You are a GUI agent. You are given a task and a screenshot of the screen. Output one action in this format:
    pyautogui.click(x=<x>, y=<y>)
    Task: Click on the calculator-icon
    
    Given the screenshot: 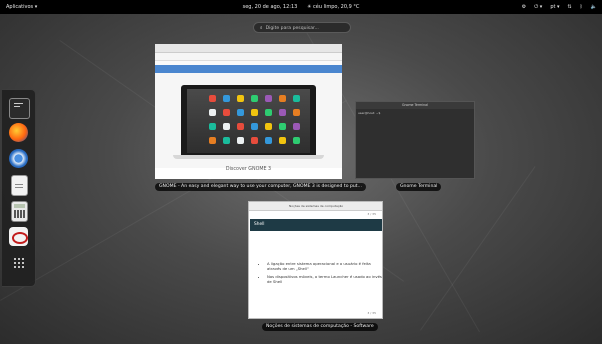 What is the action you would take?
    pyautogui.click(x=19, y=211)
    